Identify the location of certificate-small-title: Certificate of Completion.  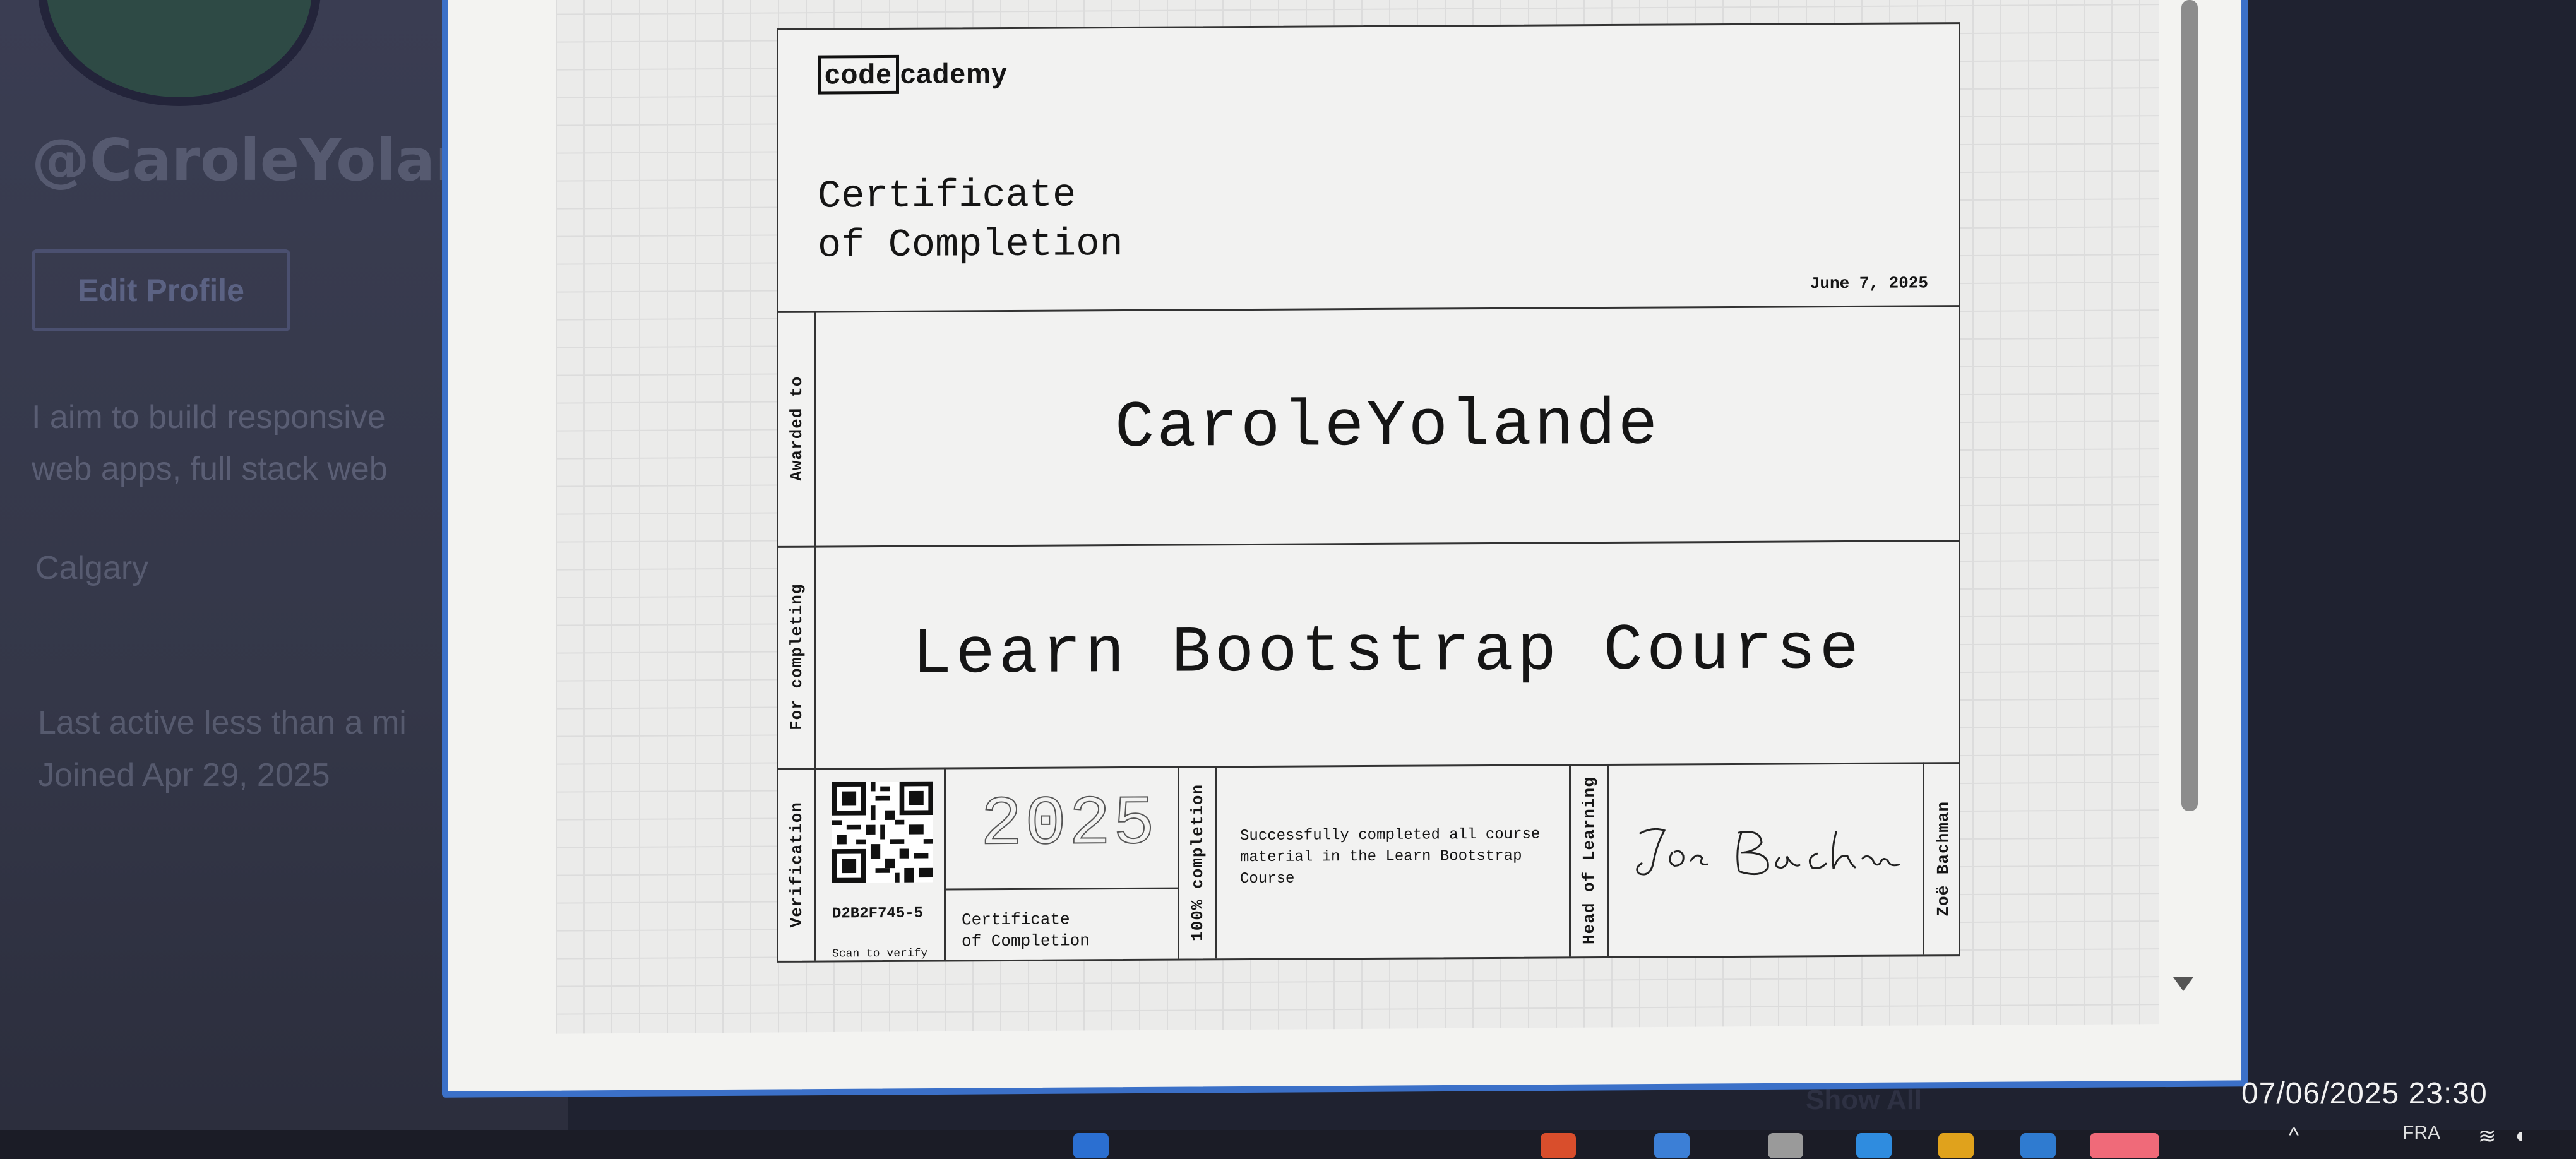
(1026, 931).